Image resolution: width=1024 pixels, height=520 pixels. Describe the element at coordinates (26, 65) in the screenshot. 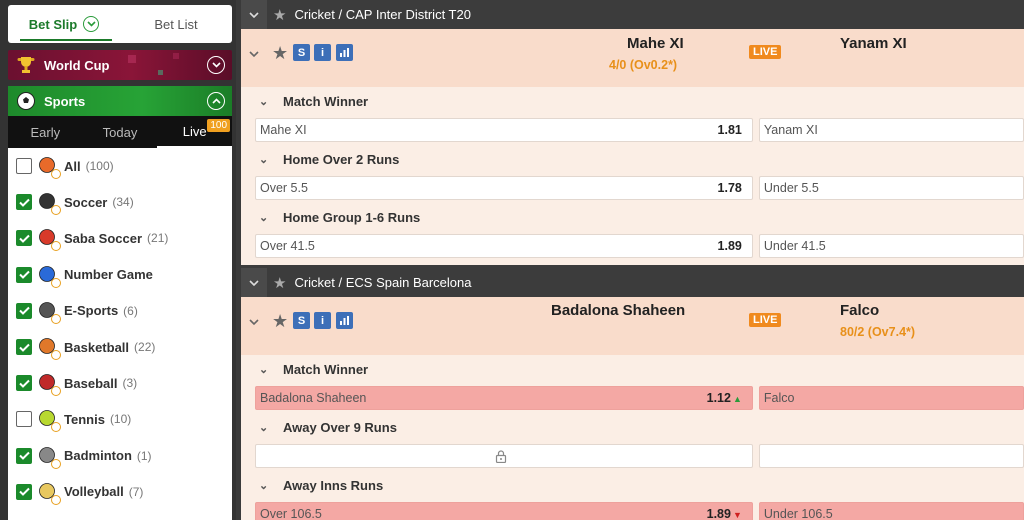

I see `trophy-icon` at that location.